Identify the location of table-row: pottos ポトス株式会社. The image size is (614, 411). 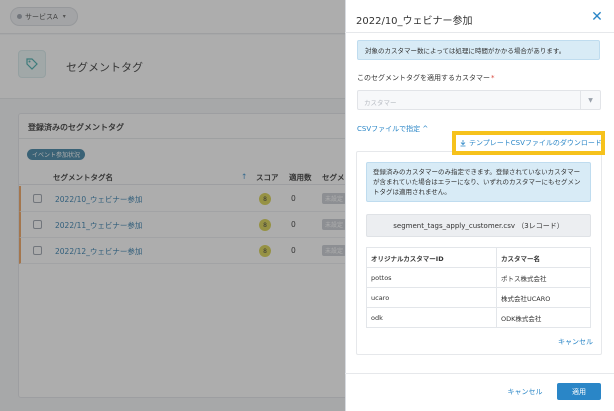
(478, 277).